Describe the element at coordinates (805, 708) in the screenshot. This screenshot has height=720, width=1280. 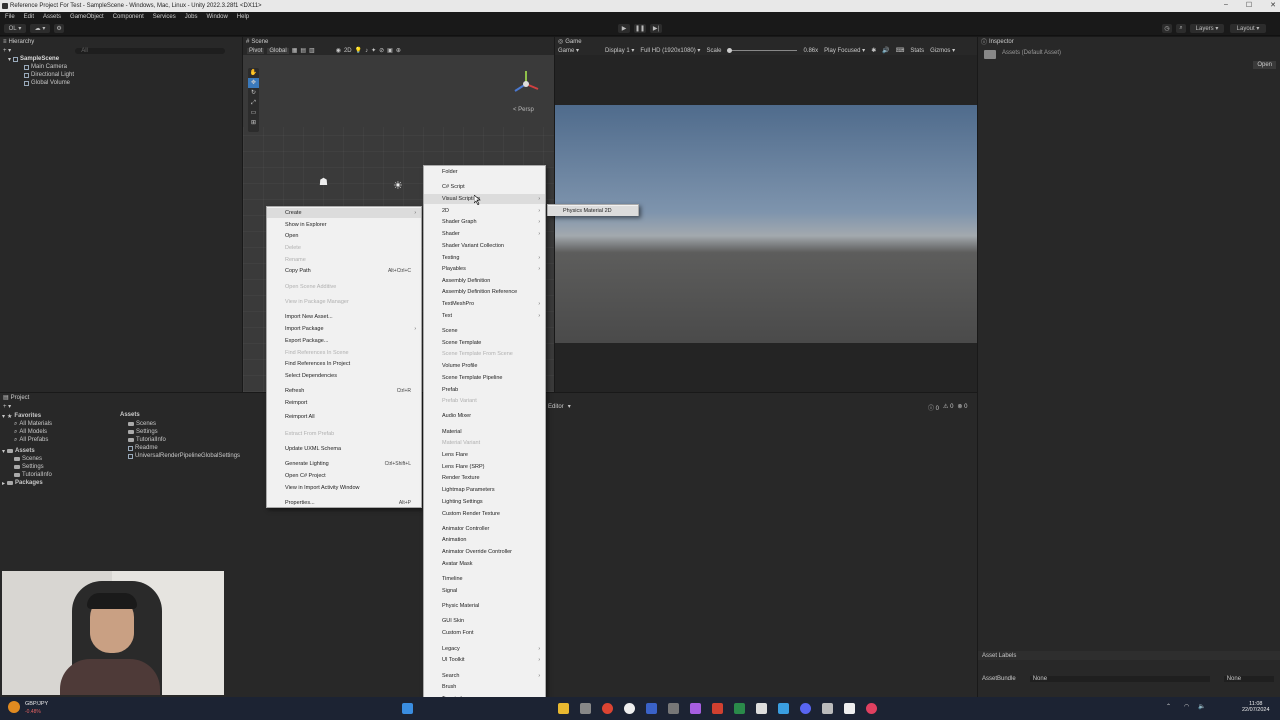
I see `discord-icon` at that location.